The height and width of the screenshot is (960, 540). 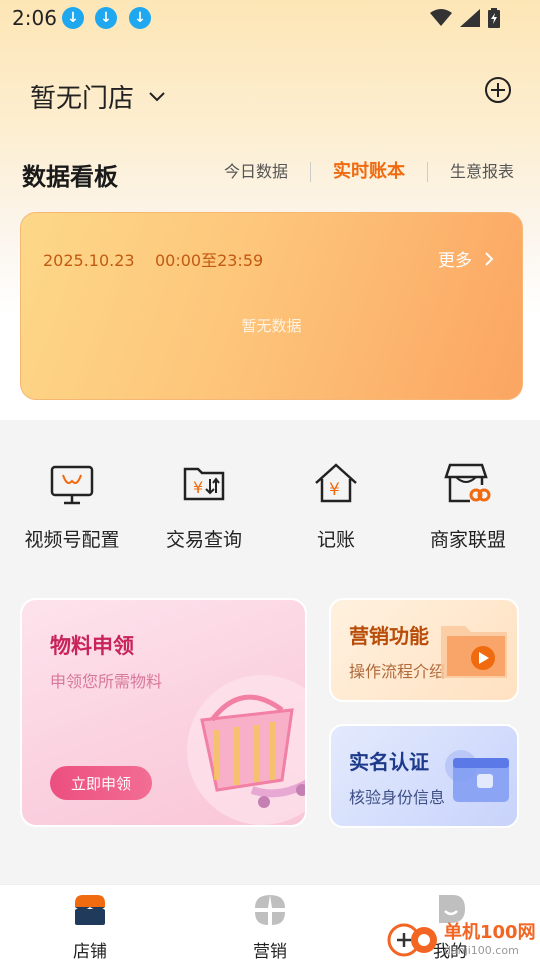 I want to click on empty-state-text: 暂无数据, so click(x=271, y=326).